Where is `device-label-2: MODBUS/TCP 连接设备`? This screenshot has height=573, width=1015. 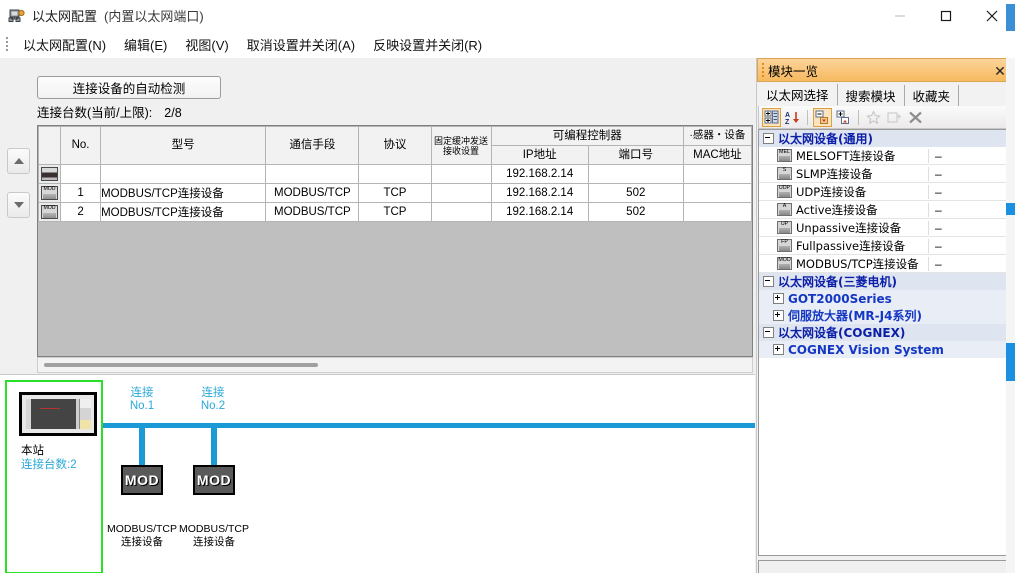 device-label-2: MODBUS/TCP 连接设备 is located at coordinates (214, 536).